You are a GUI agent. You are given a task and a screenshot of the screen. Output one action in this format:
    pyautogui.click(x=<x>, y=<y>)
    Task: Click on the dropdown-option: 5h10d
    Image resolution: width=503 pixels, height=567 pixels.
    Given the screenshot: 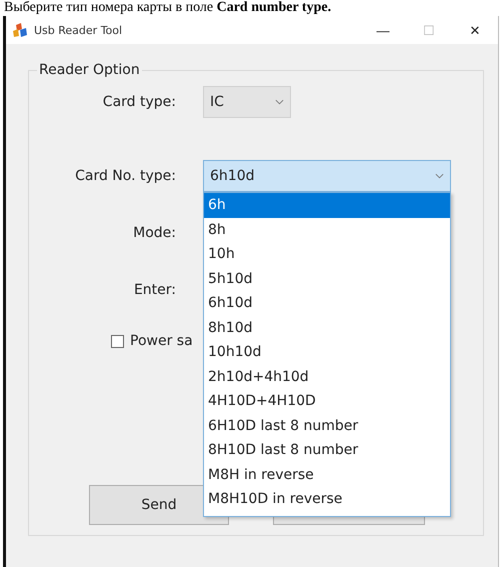 What is the action you would take?
    pyautogui.click(x=327, y=278)
    